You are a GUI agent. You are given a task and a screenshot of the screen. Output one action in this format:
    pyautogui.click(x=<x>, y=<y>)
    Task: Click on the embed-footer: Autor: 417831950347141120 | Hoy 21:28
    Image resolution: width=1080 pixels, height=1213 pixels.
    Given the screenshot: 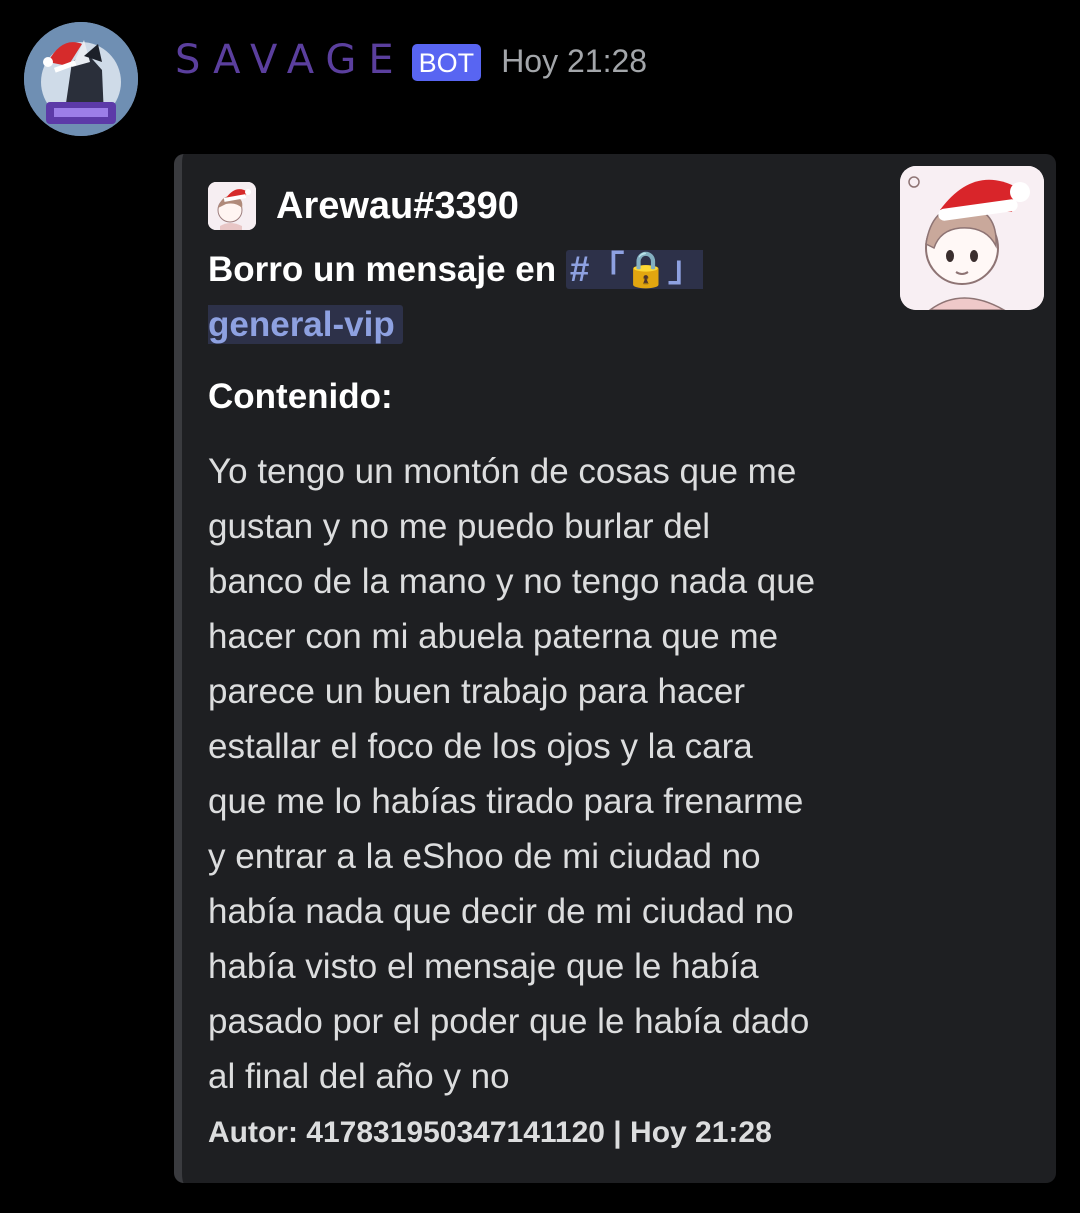 What is the action you would take?
    pyautogui.click(x=490, y=1132)
    